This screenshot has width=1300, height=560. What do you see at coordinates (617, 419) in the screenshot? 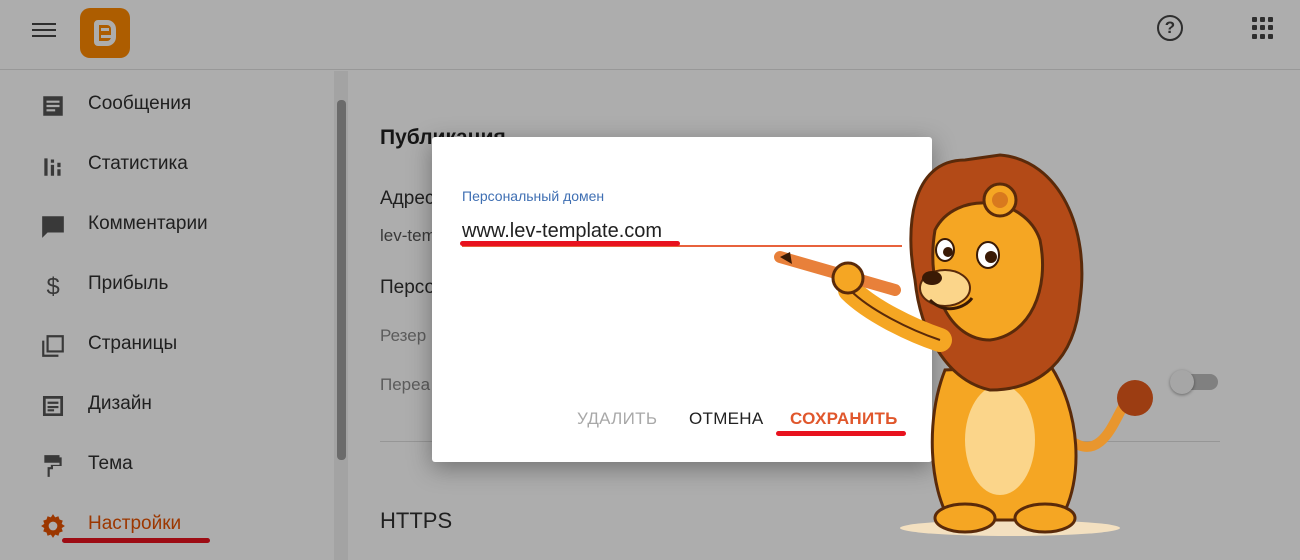
I see `delete-button: УДАЛИТЬ` at bounding box center [617, 419].